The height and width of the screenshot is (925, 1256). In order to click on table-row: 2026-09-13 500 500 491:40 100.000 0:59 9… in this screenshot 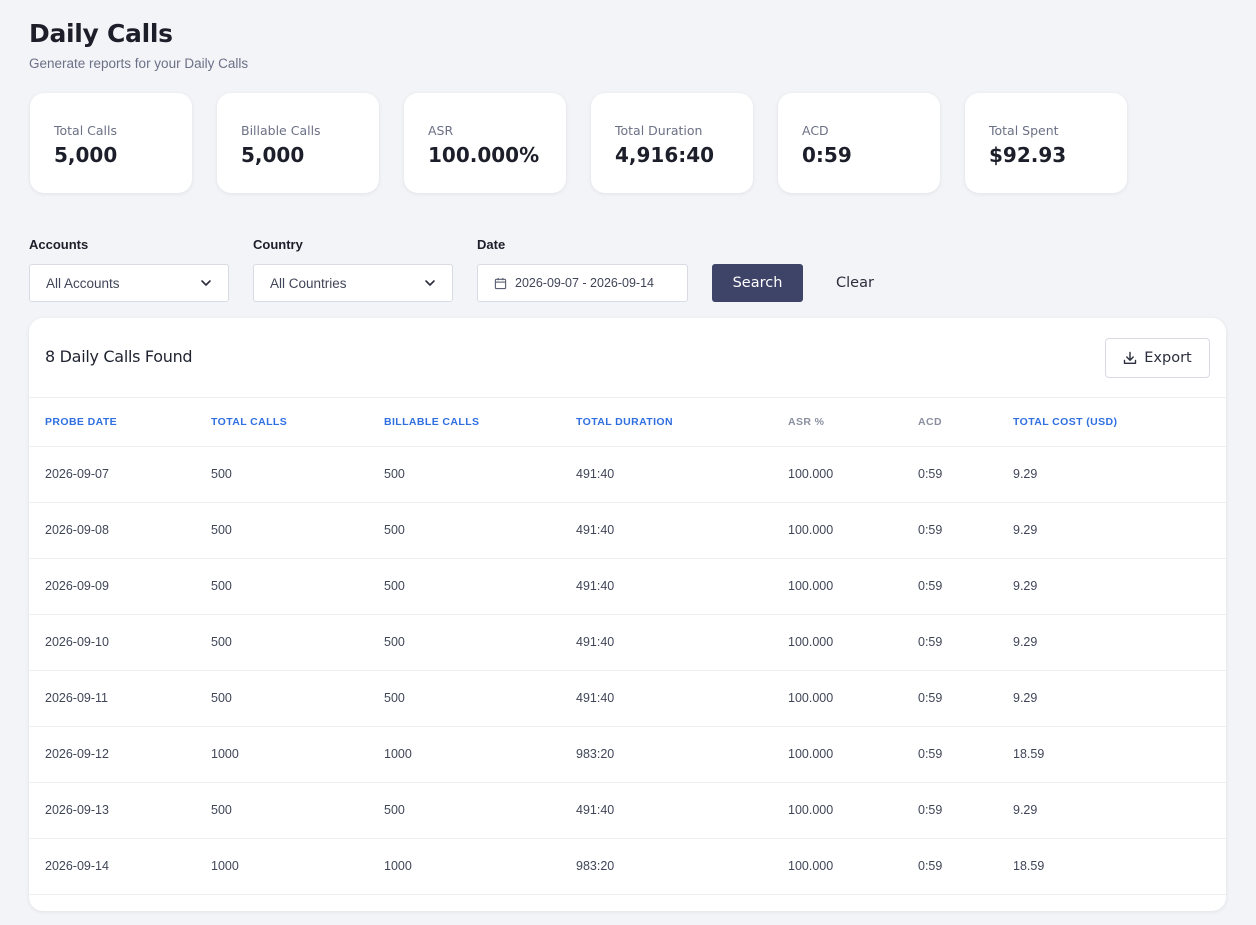, I will do `click(627, 811)`.